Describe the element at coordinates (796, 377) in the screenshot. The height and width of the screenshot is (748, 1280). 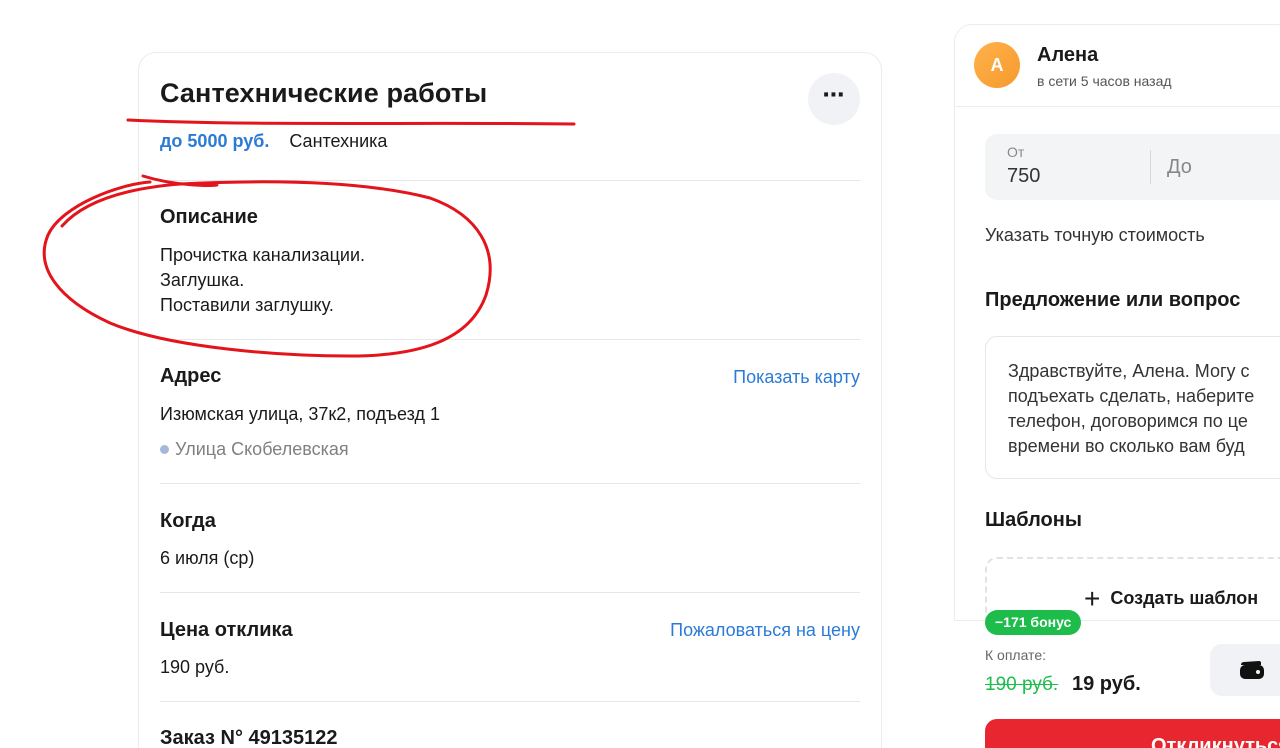
I see `show-map-link: Показать карту` at that location.